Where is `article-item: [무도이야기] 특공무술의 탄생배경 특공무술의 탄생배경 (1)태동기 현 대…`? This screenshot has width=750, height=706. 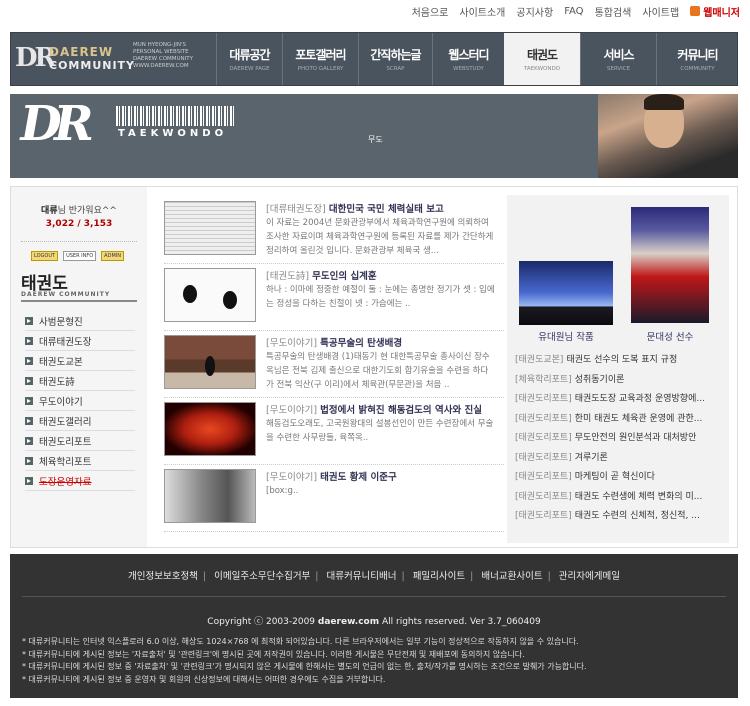 article-item: [무도이야기] 특공무술의 탄생배경 특공무술의 탄생배경 (1)태동기 현 대… is located at coordinates (334, 364).